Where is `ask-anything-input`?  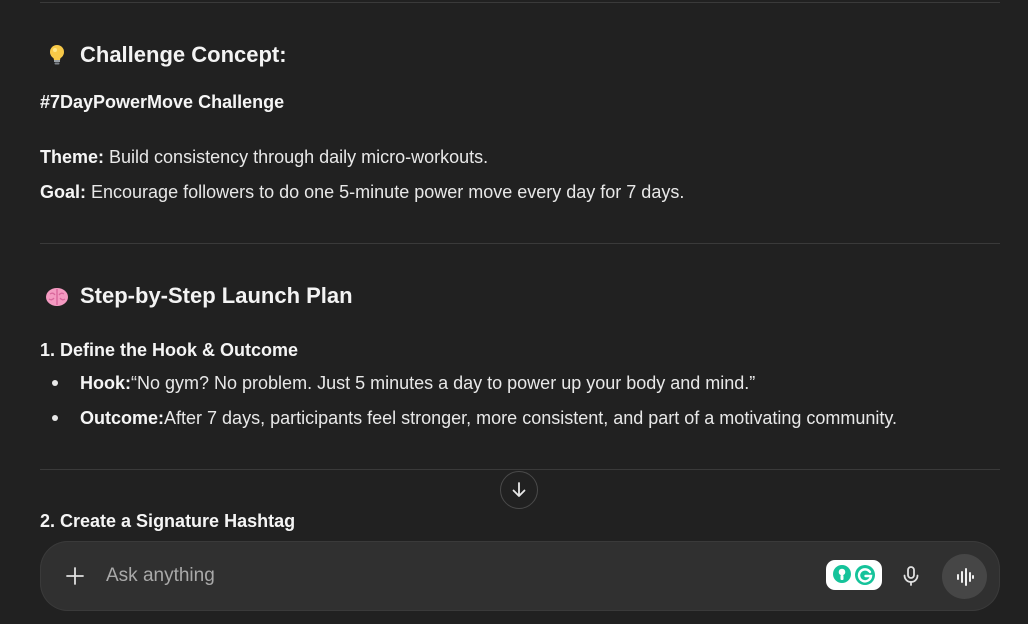 ask-anything-input is located at coordinates (406, 576).